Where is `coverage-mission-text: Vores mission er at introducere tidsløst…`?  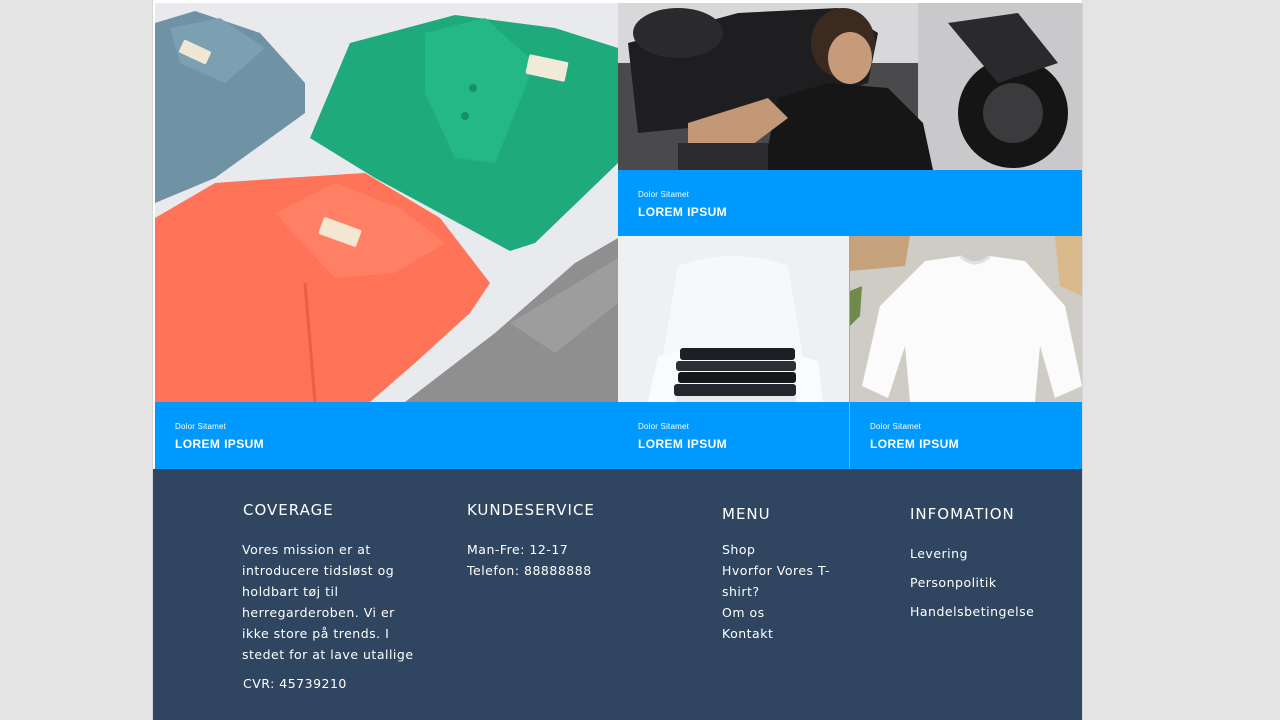
coverage-mission-text: Vores mission er at introducere tidsløst… is located at coordinates (328, 602).